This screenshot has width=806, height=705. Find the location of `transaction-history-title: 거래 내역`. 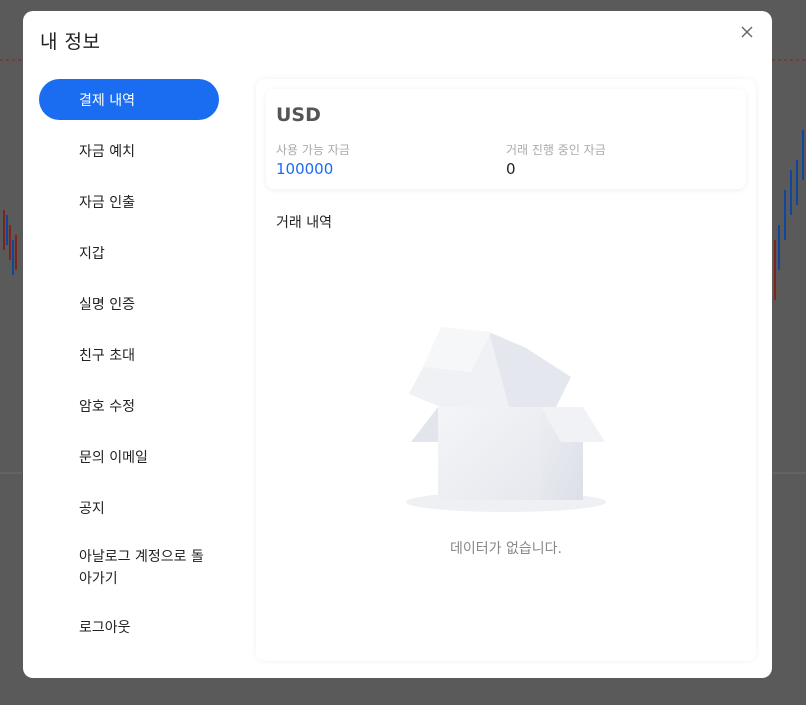

transaction-history-title: 거래 내역 is located at coordinates (304, 223).